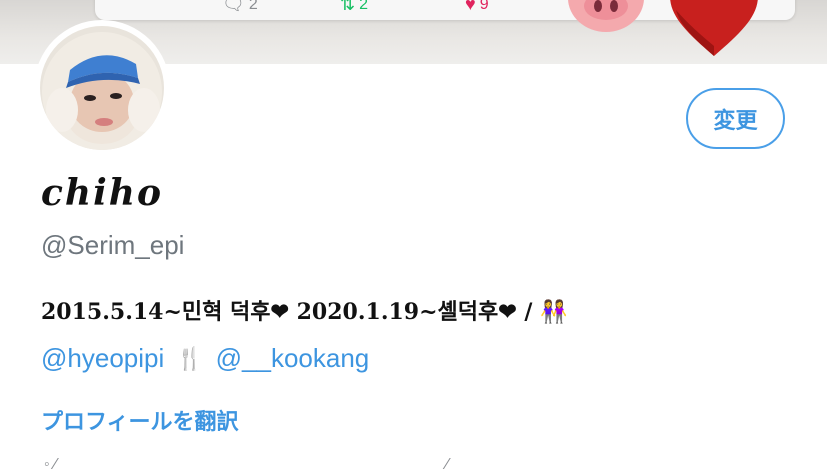  Describe the element at coordinates (735, 118) in the screenshot. I see `edit-profile-button: 変更` at that location.